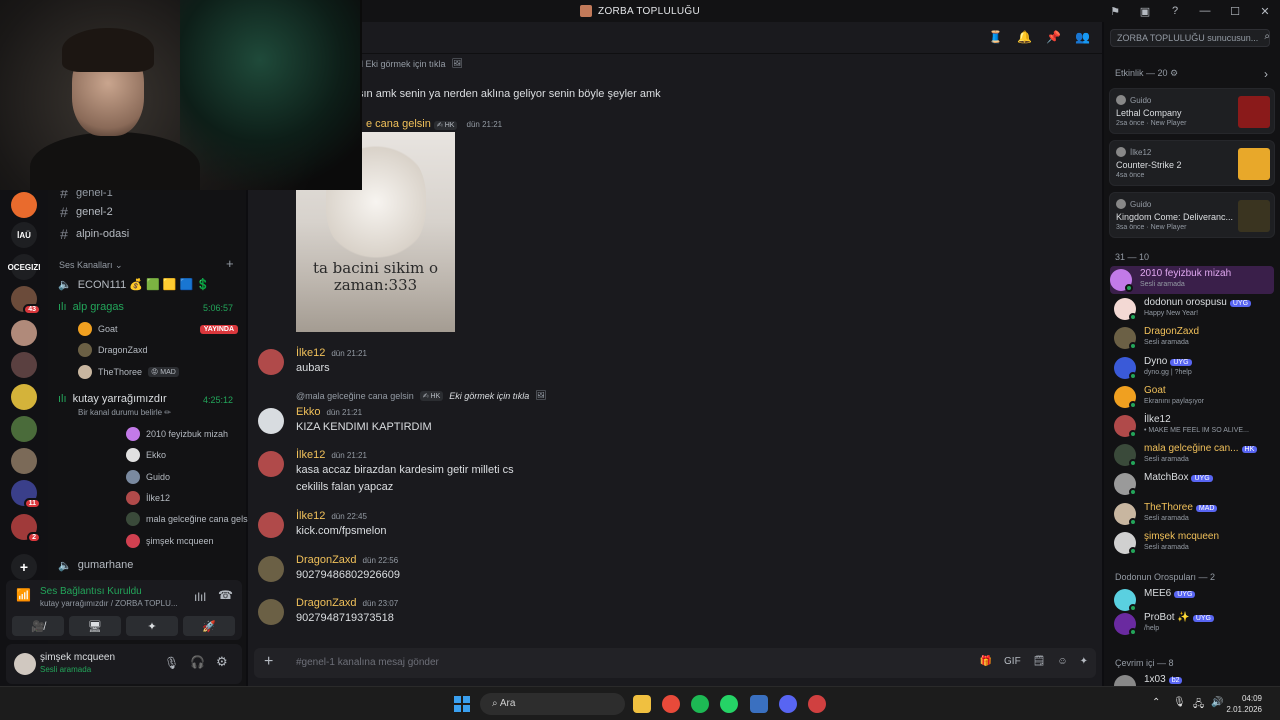 This screenshot has width=1280, height=720. What do you see at coordinates (788, 704) in the screenshot?
I see `discord-icon` at bounding box center [788, 704].